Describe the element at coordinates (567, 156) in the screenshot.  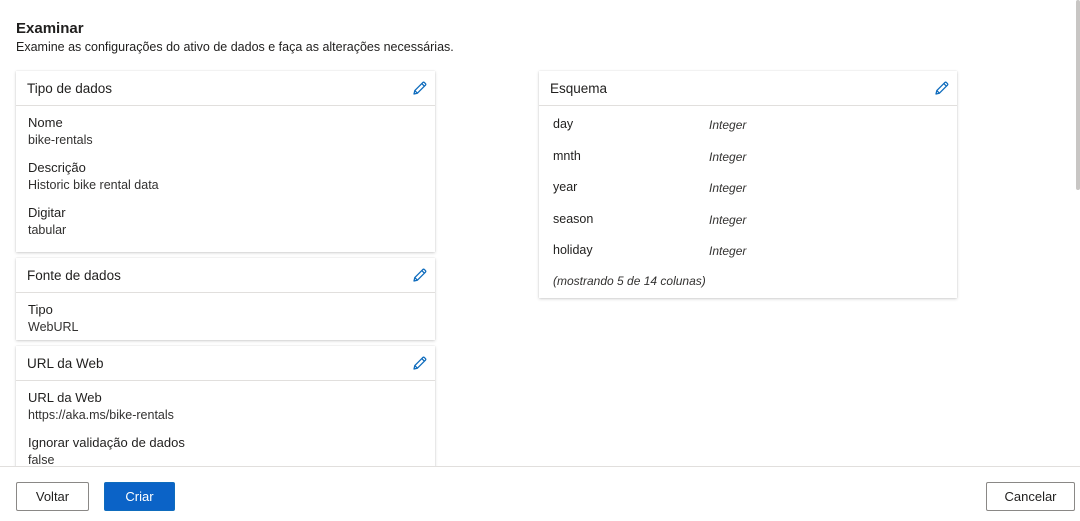
I see `schema-column-name: mnth` at that location.